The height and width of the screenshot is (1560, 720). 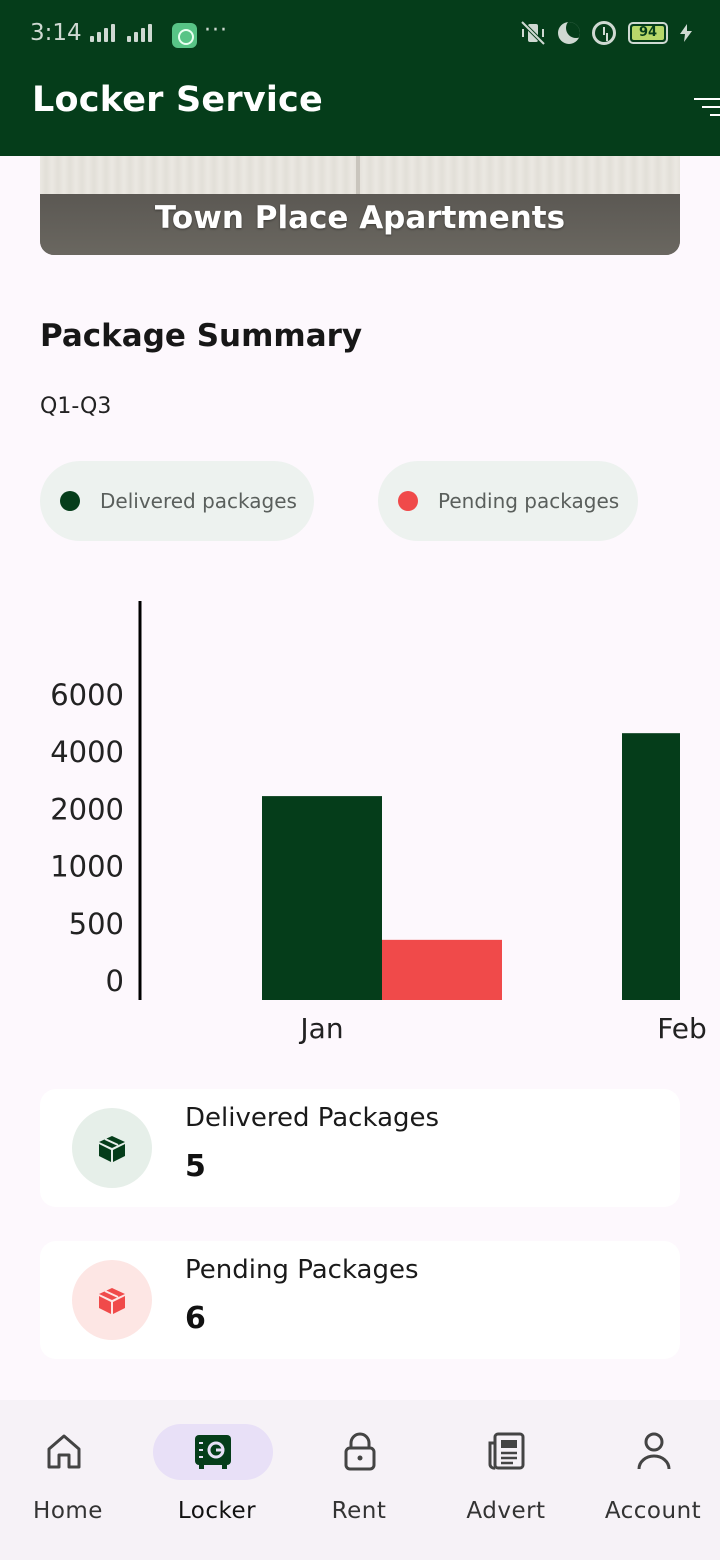 I want to click on battery-icon: 94, so click(x=648, y=33).